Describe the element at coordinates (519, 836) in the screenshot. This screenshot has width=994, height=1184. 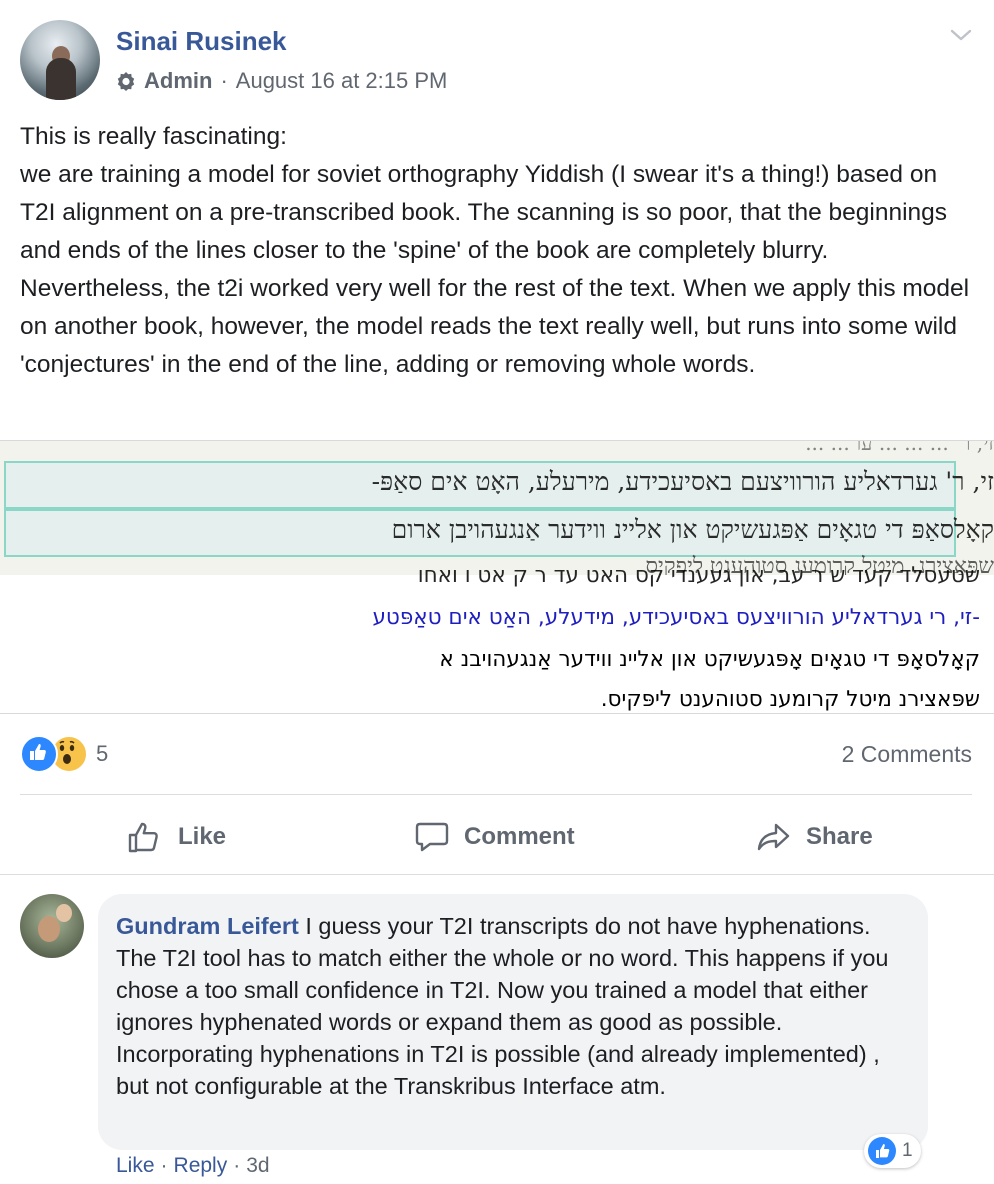
I see `comment-label: Comment` at that location.